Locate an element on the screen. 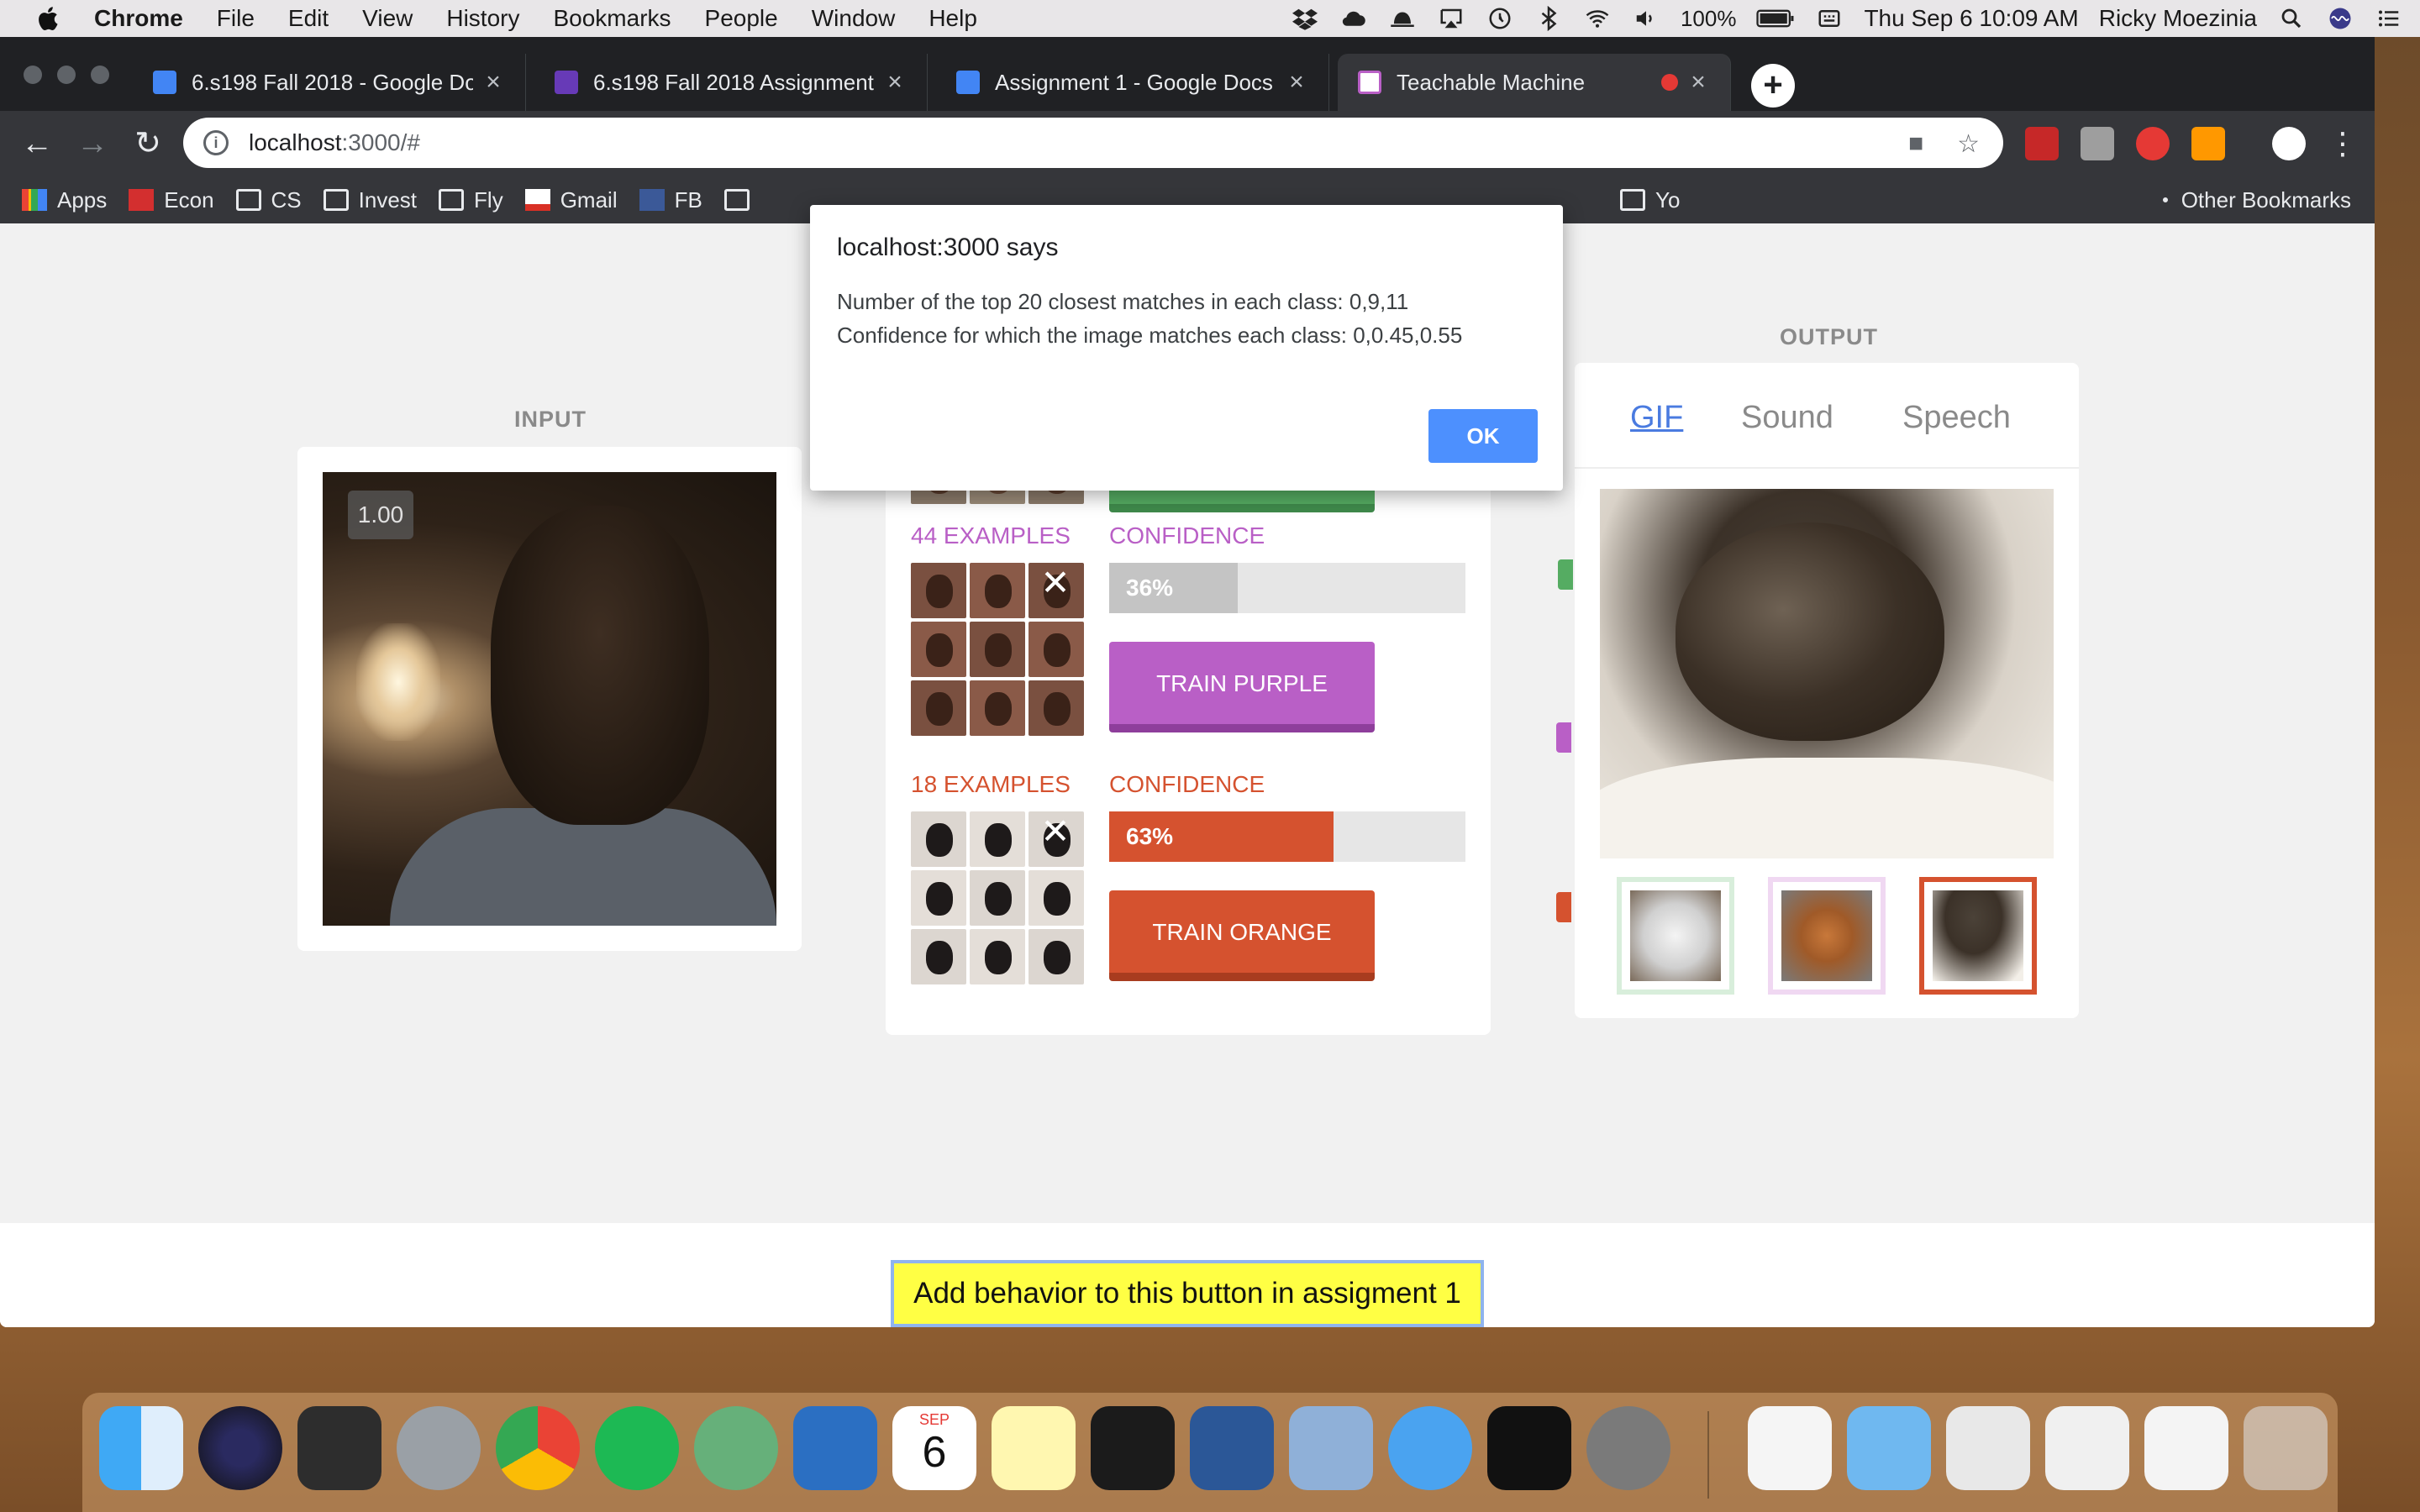 Image resolution: width=2420 pixels, height=1512 pixels. minimize-window-button is located at coordinates (66, 75).